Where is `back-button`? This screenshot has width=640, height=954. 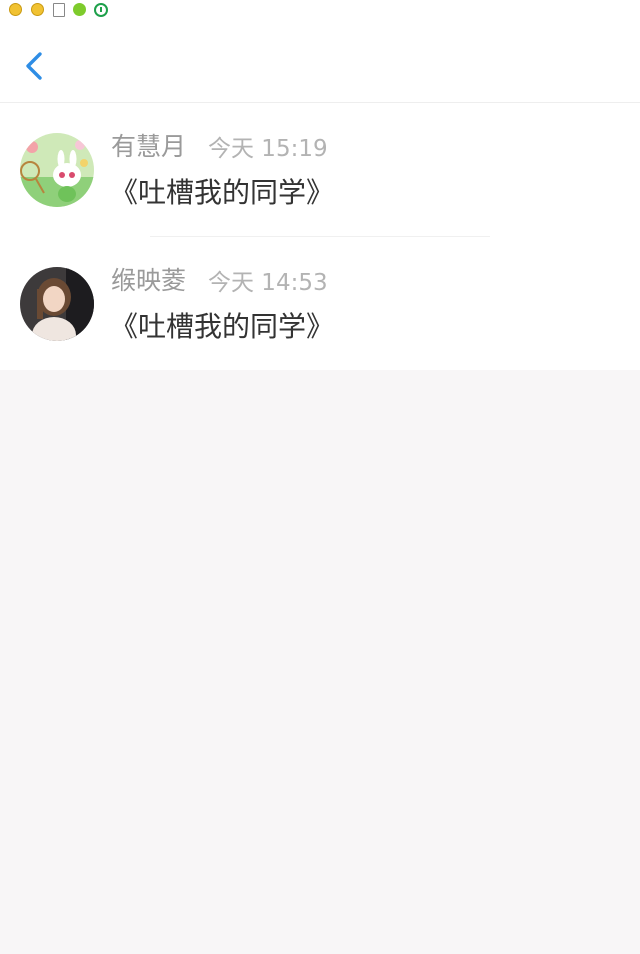
back-button is located at coordinates (34, 66).